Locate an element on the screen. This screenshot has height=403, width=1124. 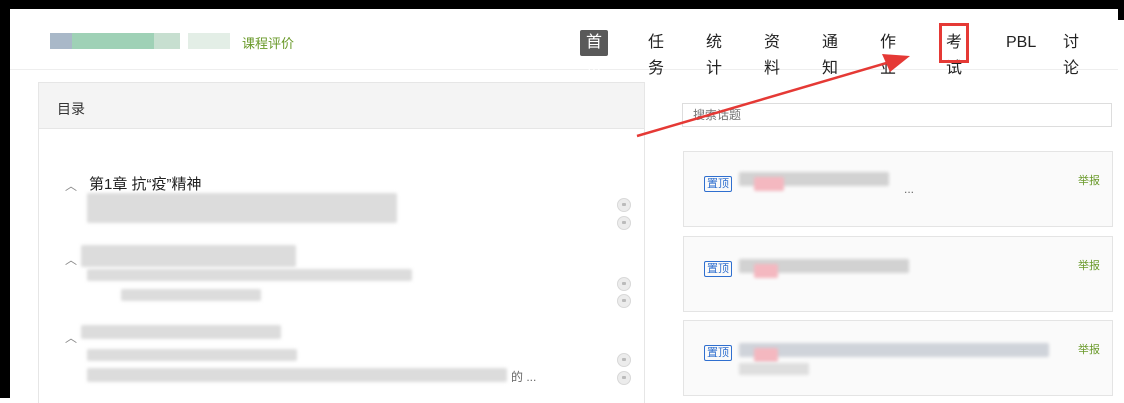
nav-statistics: 统计 is located at coordinates (714, 53).